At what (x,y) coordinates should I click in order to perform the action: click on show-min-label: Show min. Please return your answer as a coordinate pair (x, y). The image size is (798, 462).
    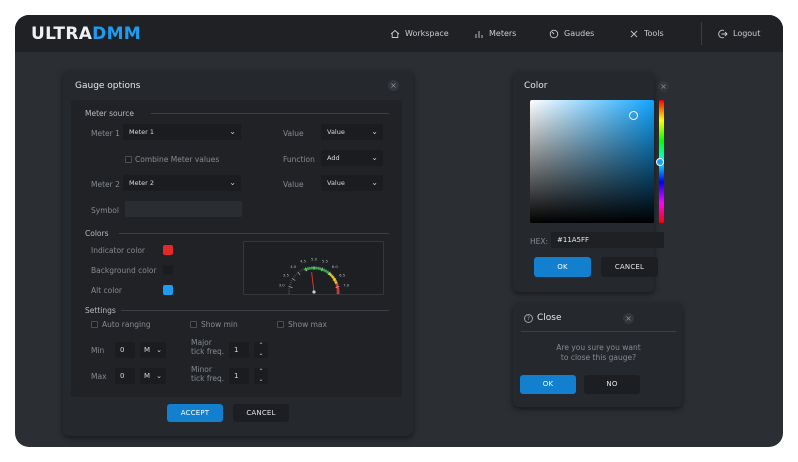
    Looking at the image, I should click on (219, 324).